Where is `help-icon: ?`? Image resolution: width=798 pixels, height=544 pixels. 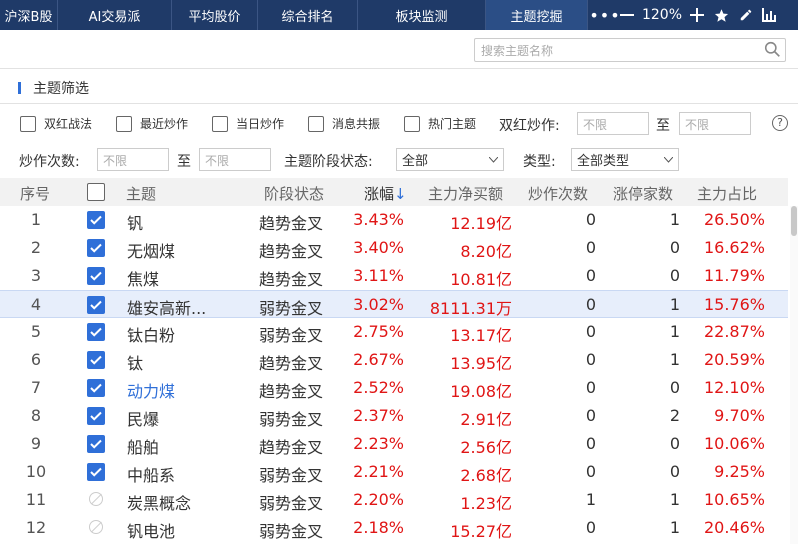
help-icon: ? is located at coordinates (780, 123).